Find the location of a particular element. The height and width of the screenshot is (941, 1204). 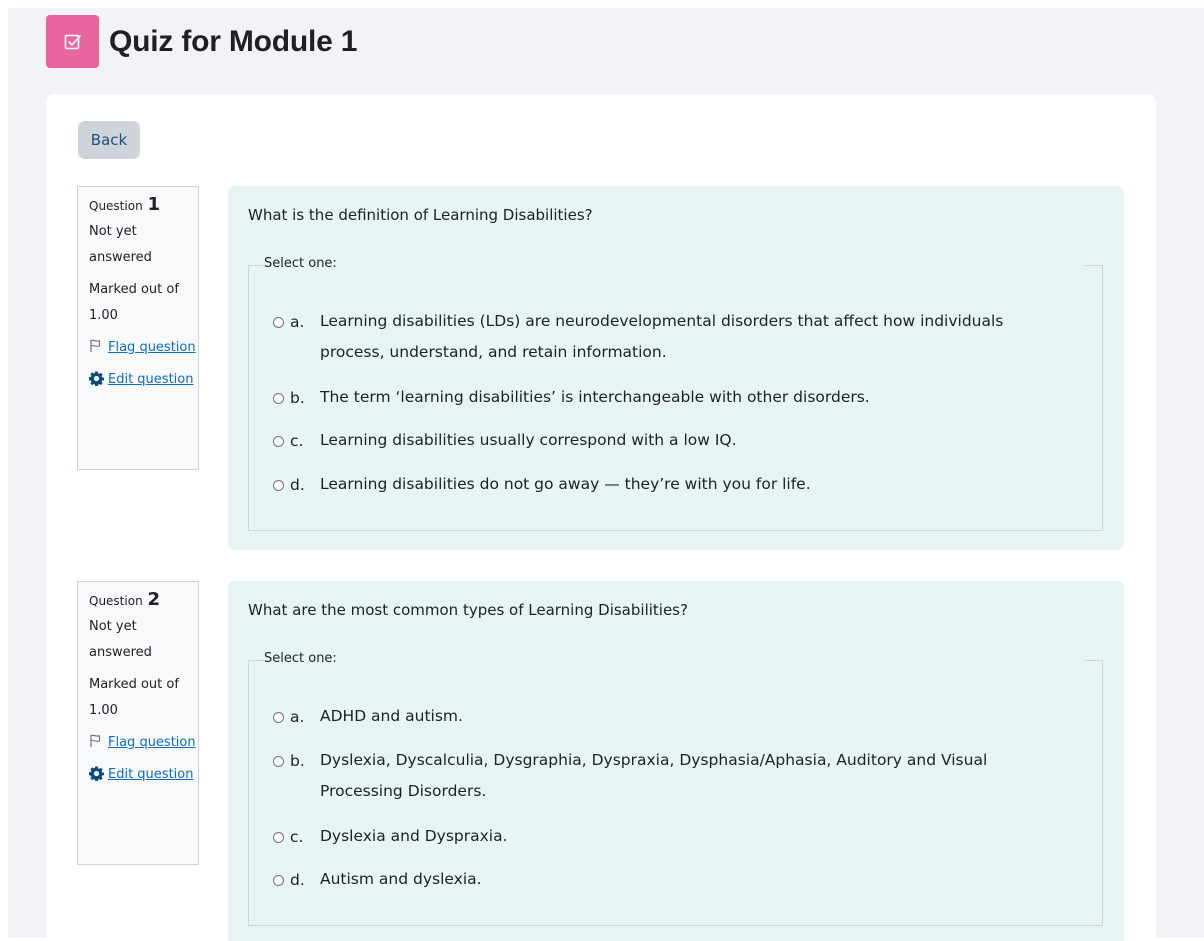

page-header: Quiz for Module 1 is located at coordinates (201, 41).